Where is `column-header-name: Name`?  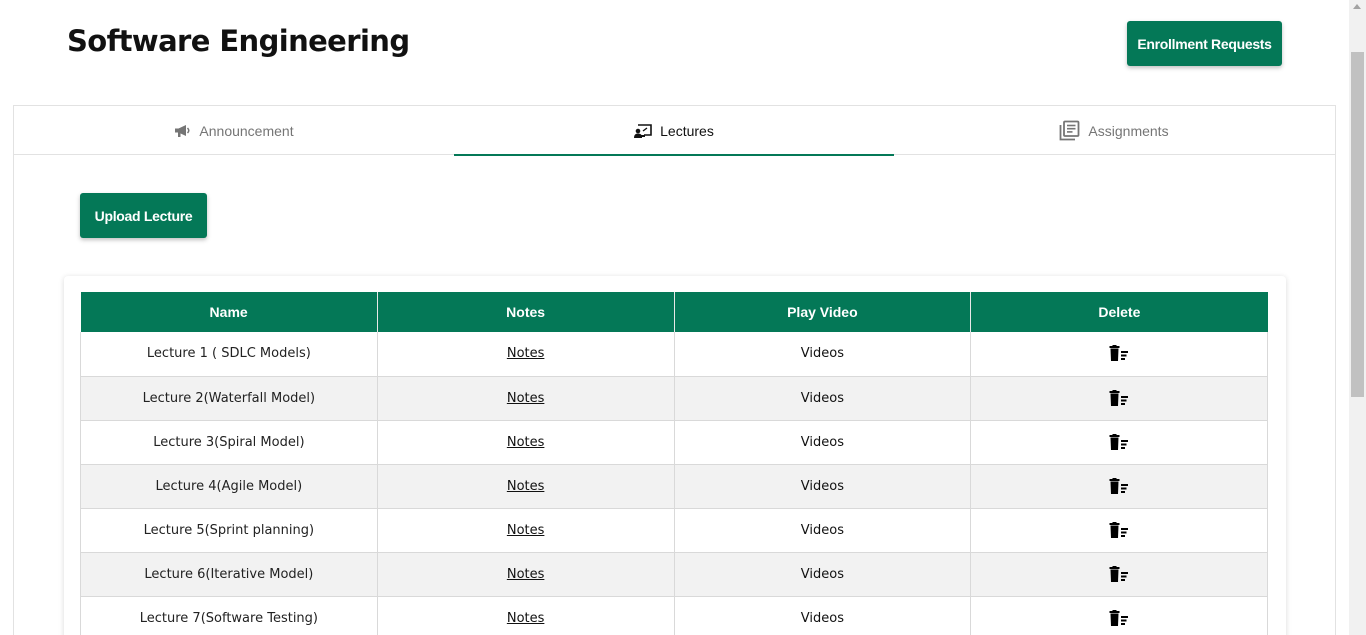
column-header-name: Name is located at coordinates (229, 312).